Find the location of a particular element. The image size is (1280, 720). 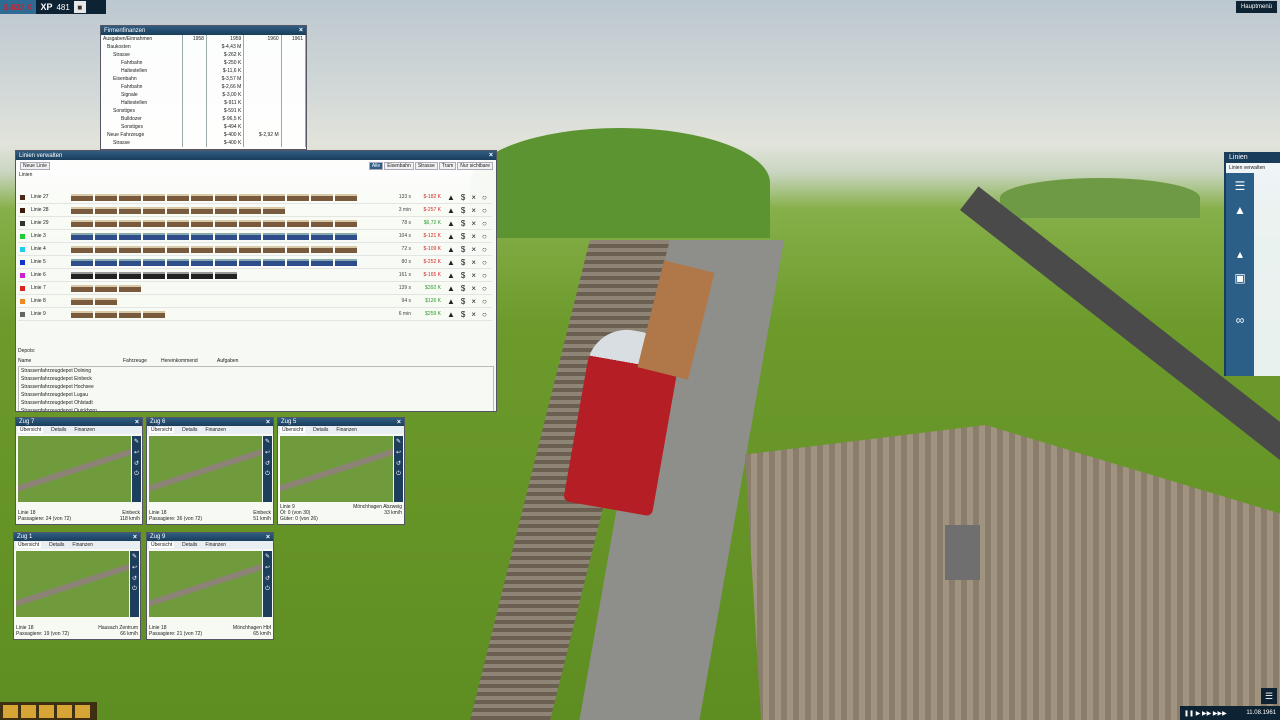

filter-alle: Alle is located at coordinates (376, 166).